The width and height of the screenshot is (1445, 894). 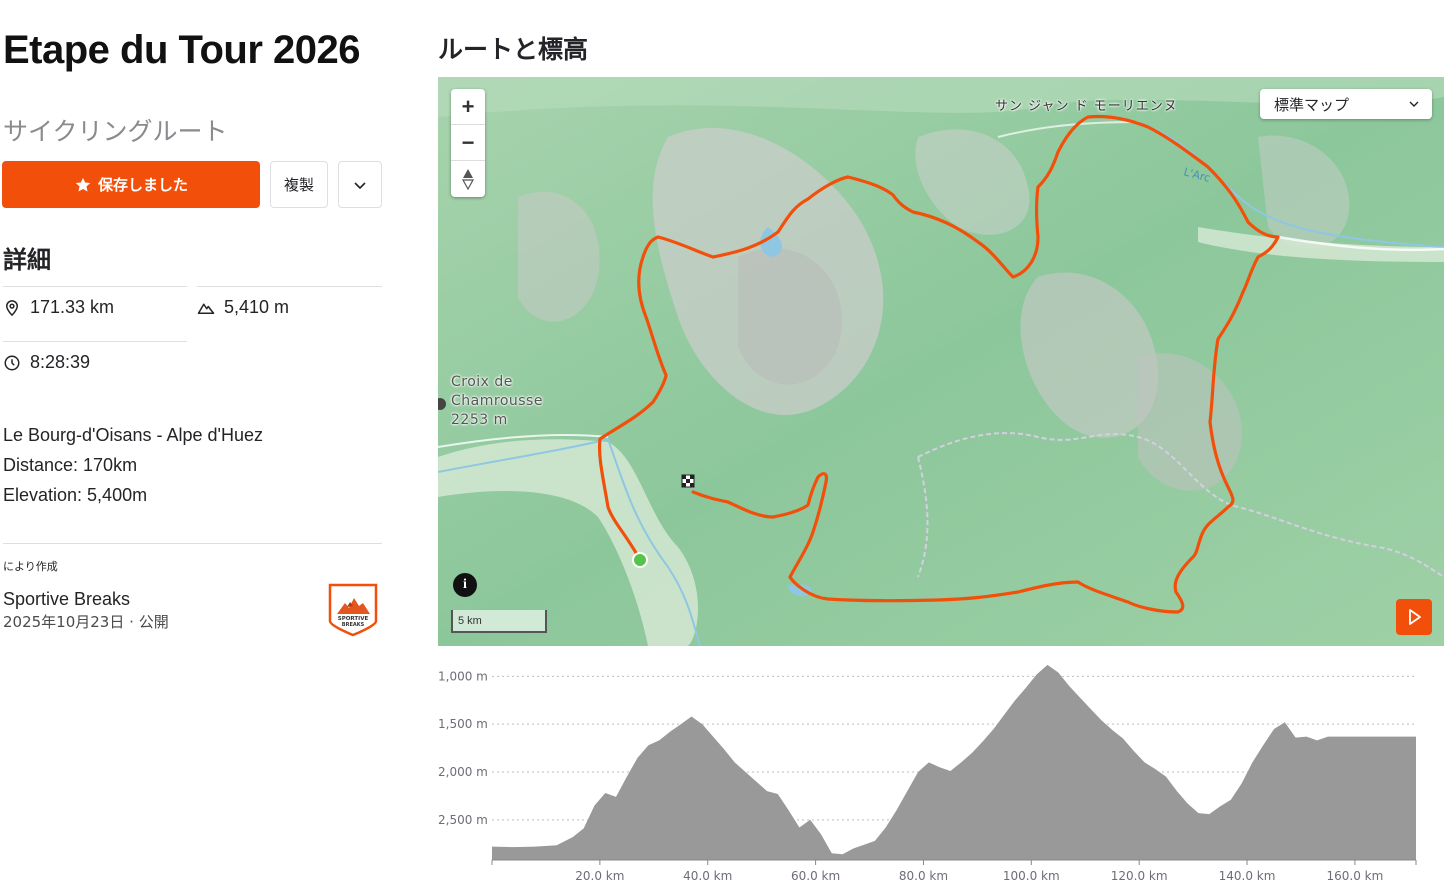 What do you see at coordinates (153, 622) in the screenshot?
I see `visibility-label: 公開` at bounding box center [153, 622].